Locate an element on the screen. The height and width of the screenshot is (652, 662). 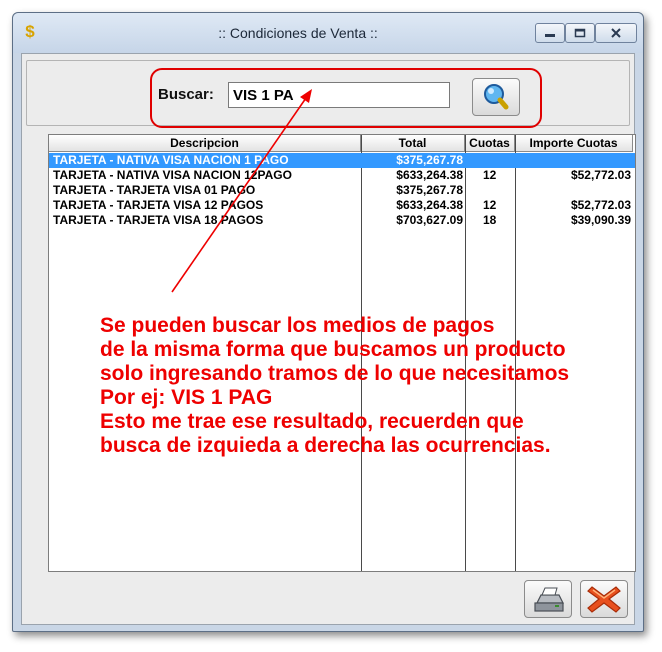
red-x-icon is located at coordinates (604, 599).